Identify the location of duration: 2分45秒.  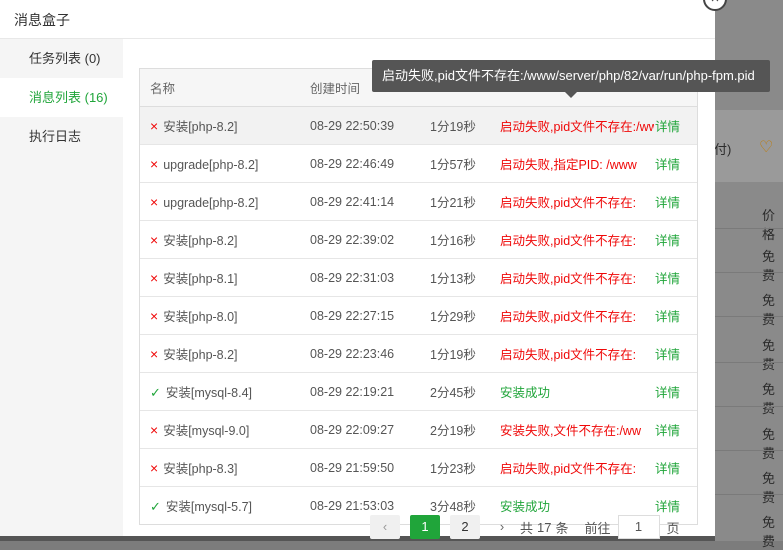
(464, 391).